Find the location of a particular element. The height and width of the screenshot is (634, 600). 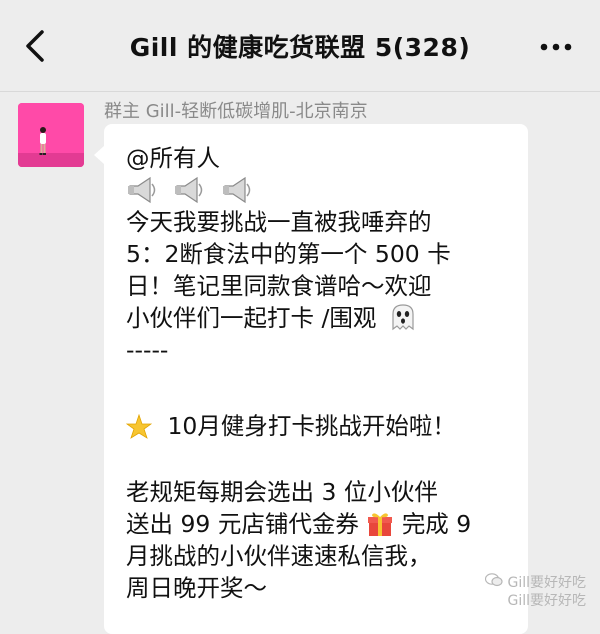

message-text-fragment: 送出 99 元店铺代金券 is located at coordinates (242, 524).